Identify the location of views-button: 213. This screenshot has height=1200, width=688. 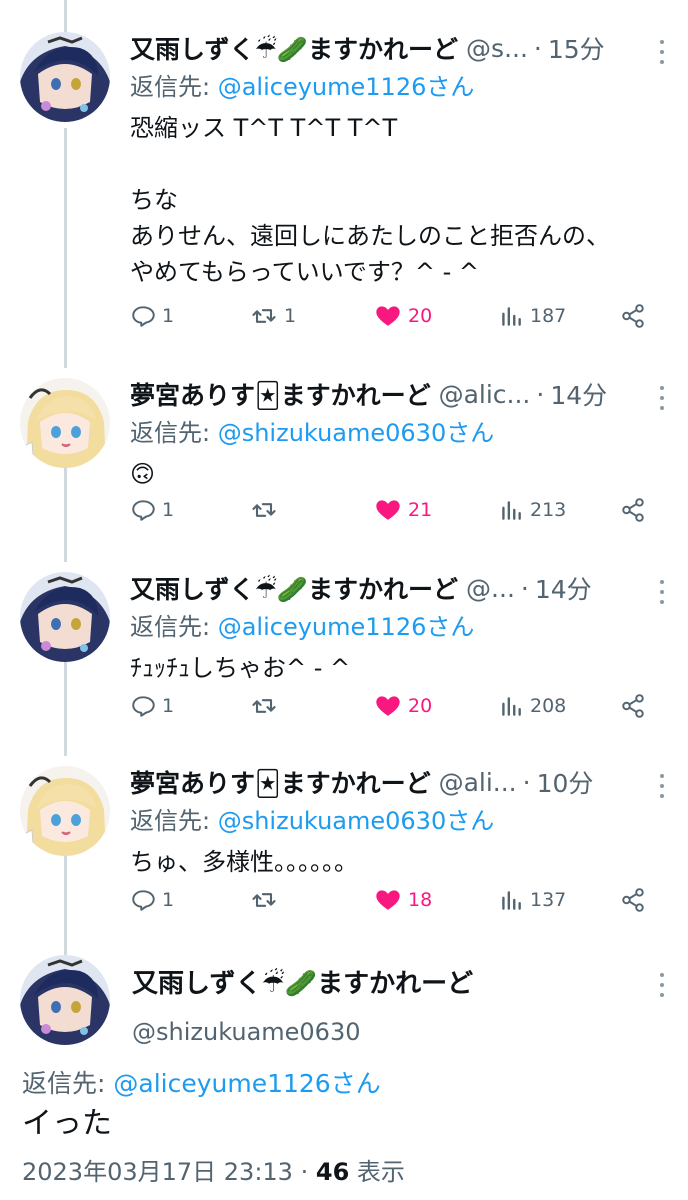
(532, 510).